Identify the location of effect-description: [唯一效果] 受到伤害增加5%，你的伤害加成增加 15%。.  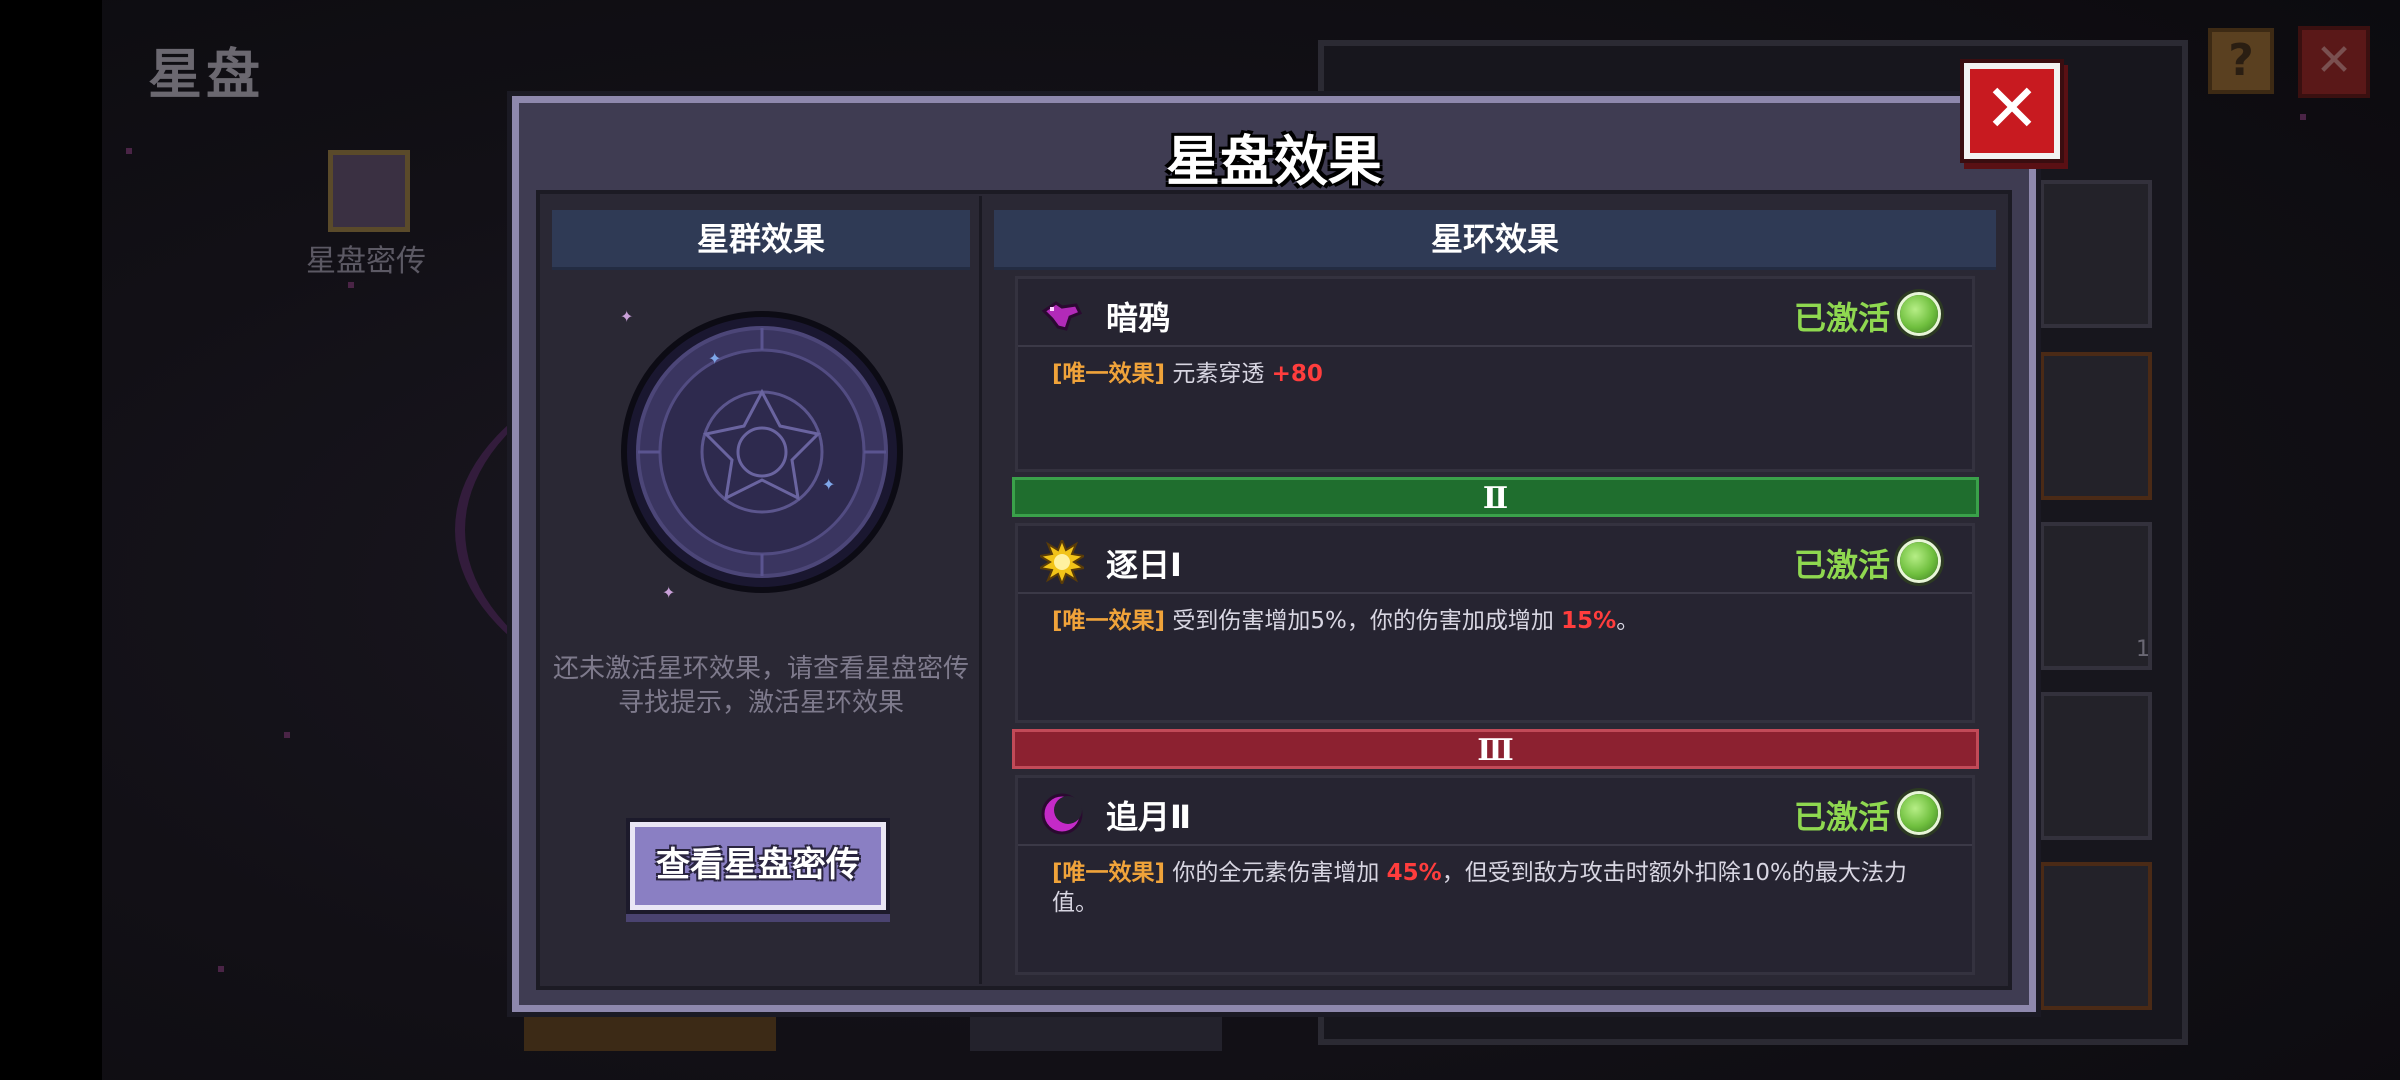
(1502, 621).